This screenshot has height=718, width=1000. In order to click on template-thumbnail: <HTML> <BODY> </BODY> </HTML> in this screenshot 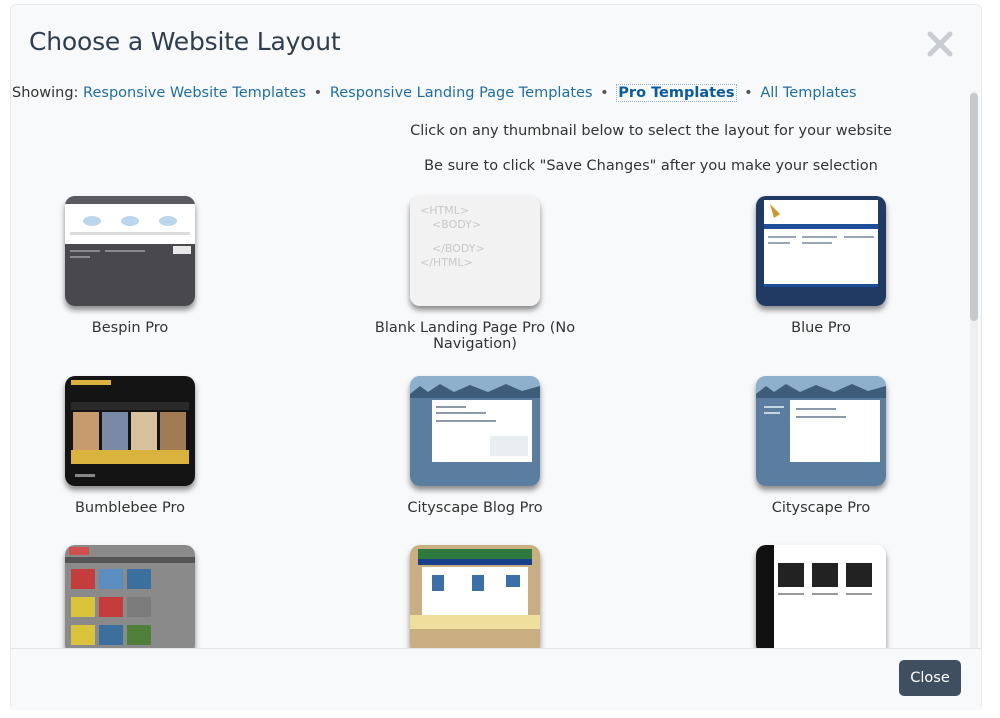, I will do `click(475, 251)`.